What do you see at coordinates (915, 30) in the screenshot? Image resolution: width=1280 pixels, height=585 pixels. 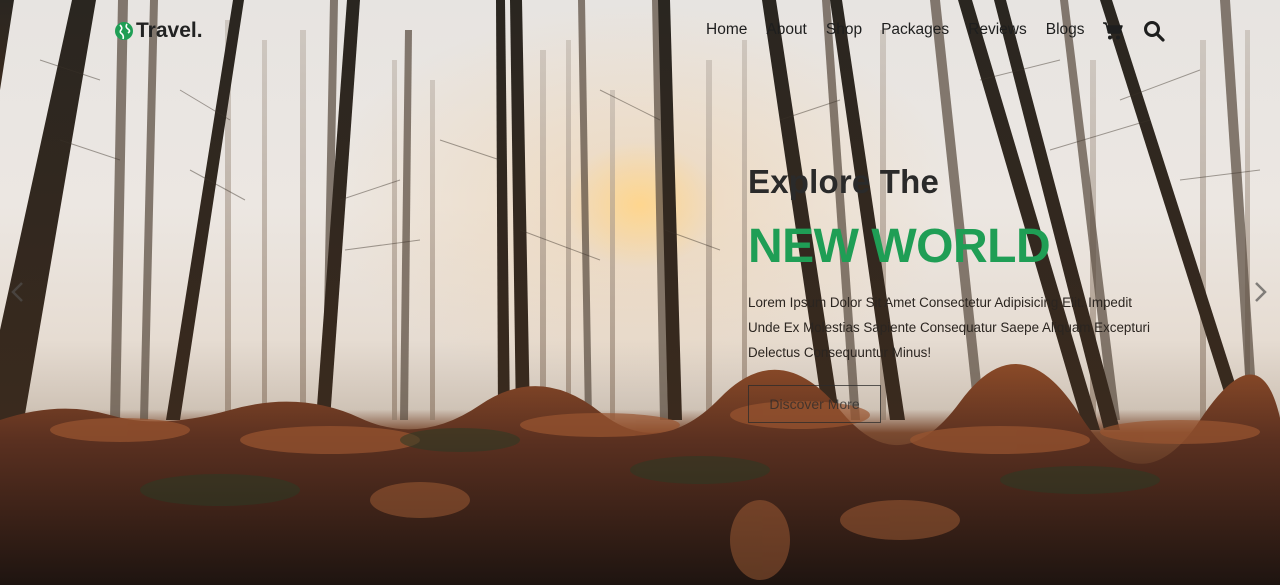 I see `nav-packages: Packages` at bounding box center [915, 30].